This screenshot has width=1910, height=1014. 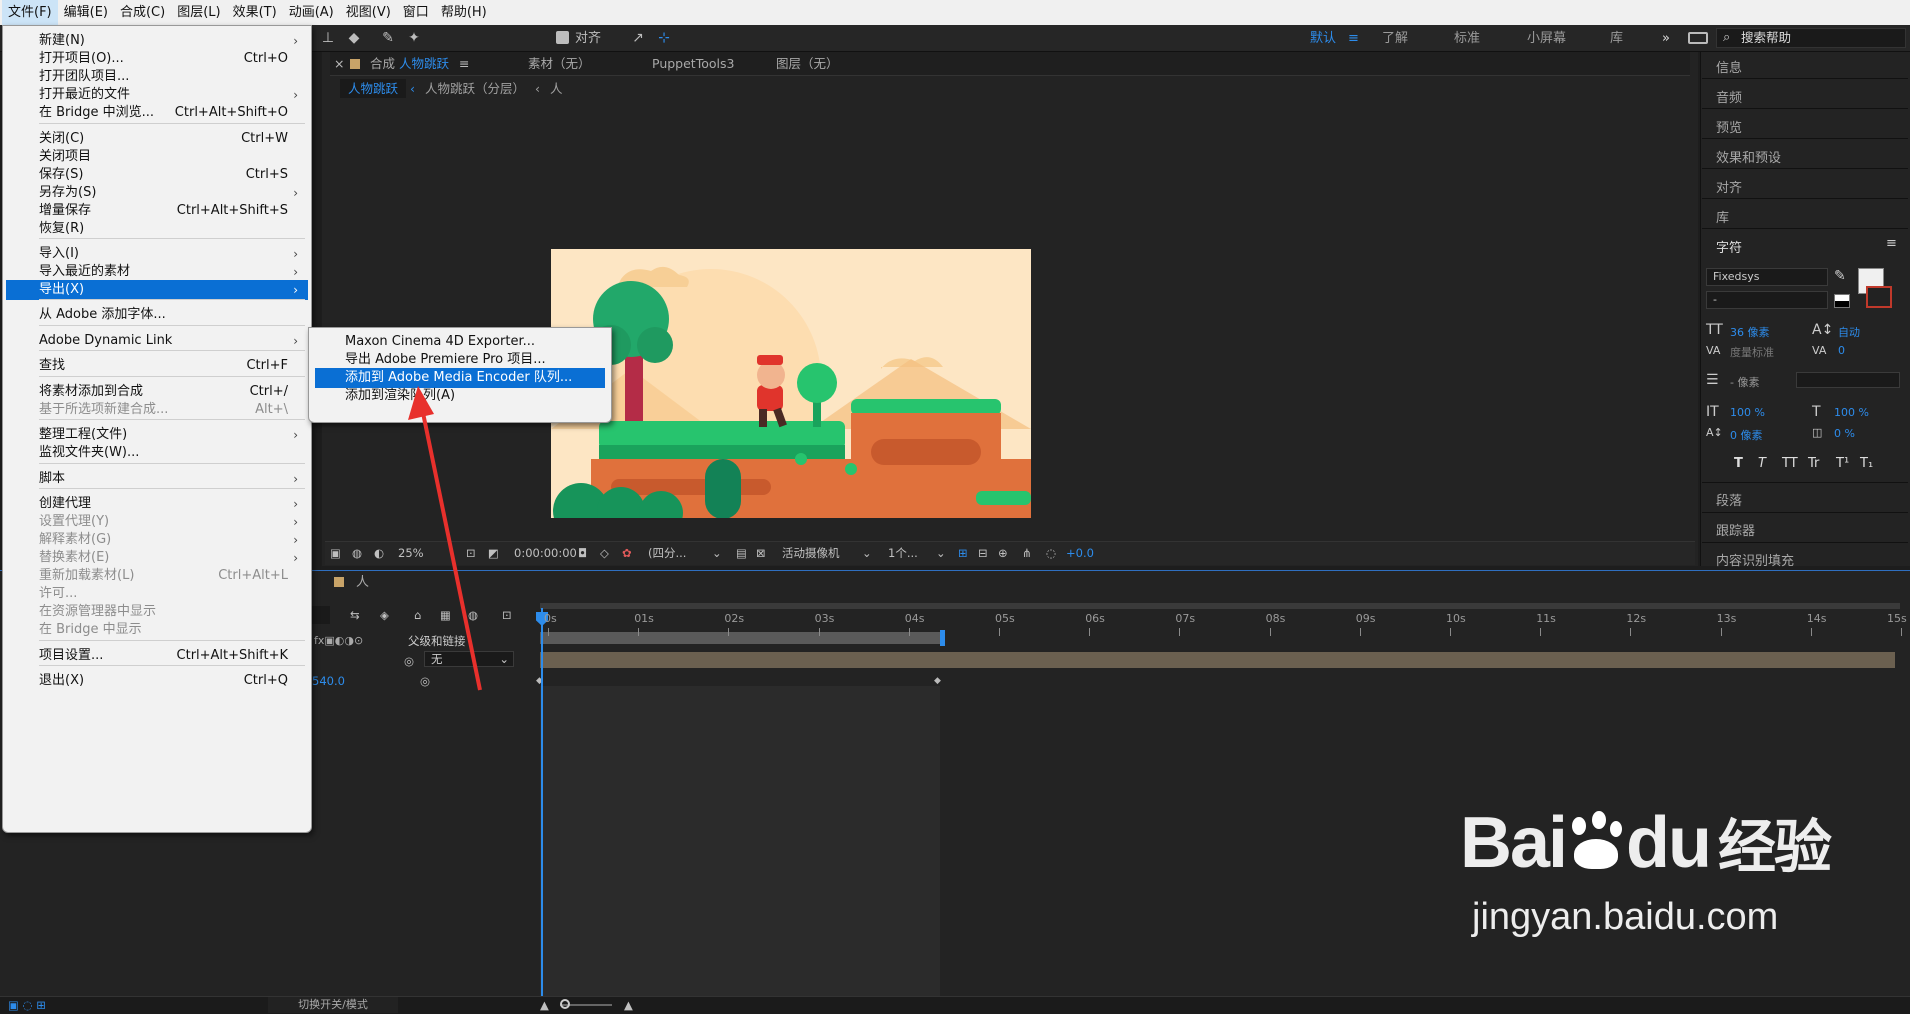 I want to click on menu-composition: 合成(C), so click(x=142, y=12).